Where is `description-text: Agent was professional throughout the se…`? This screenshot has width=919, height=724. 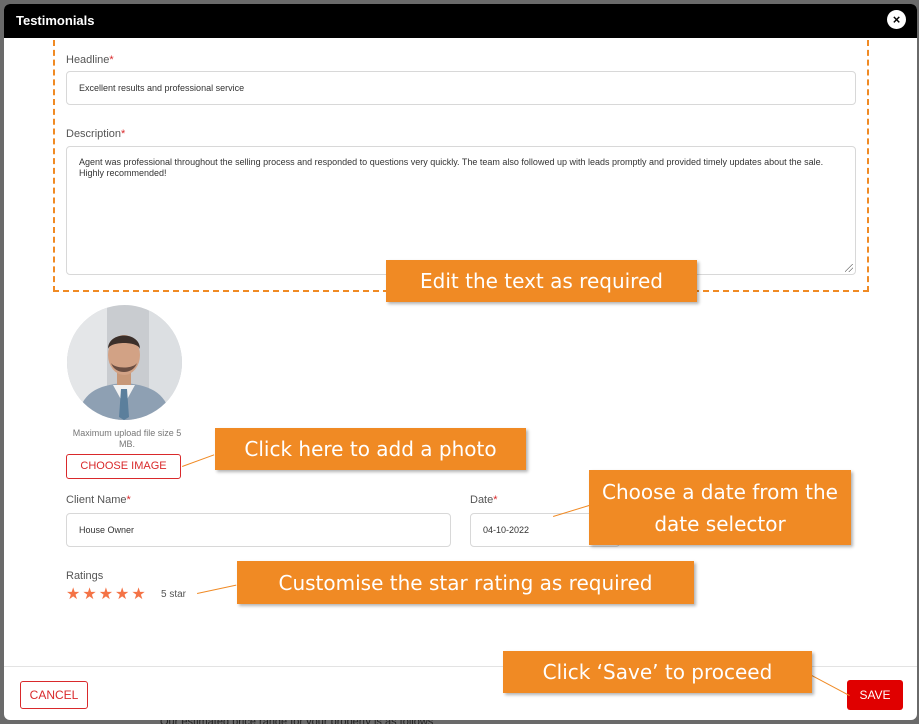
description-text: Agent was professional throughout the se… is located at coordinates (451, 167).